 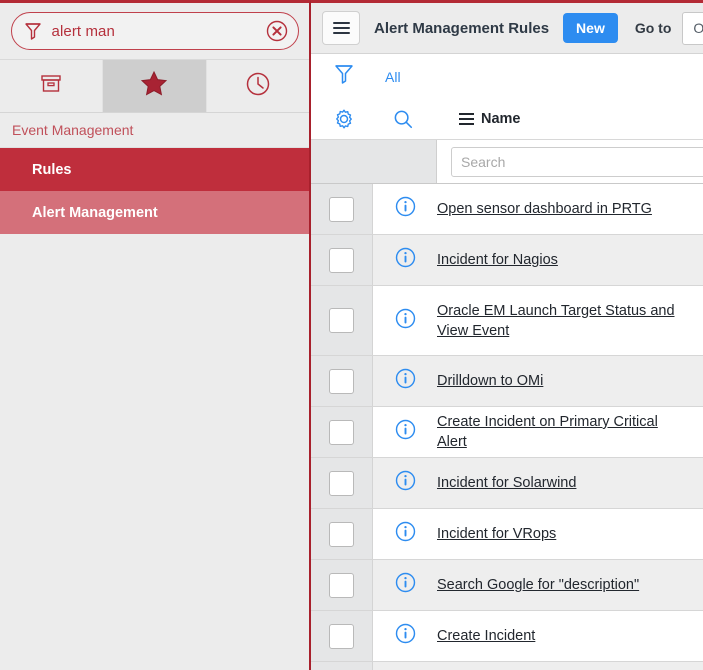 What do you see at coordinates (344, 119) in the screenshot?
I see `gear-icon` at bounding box center [344, 119].